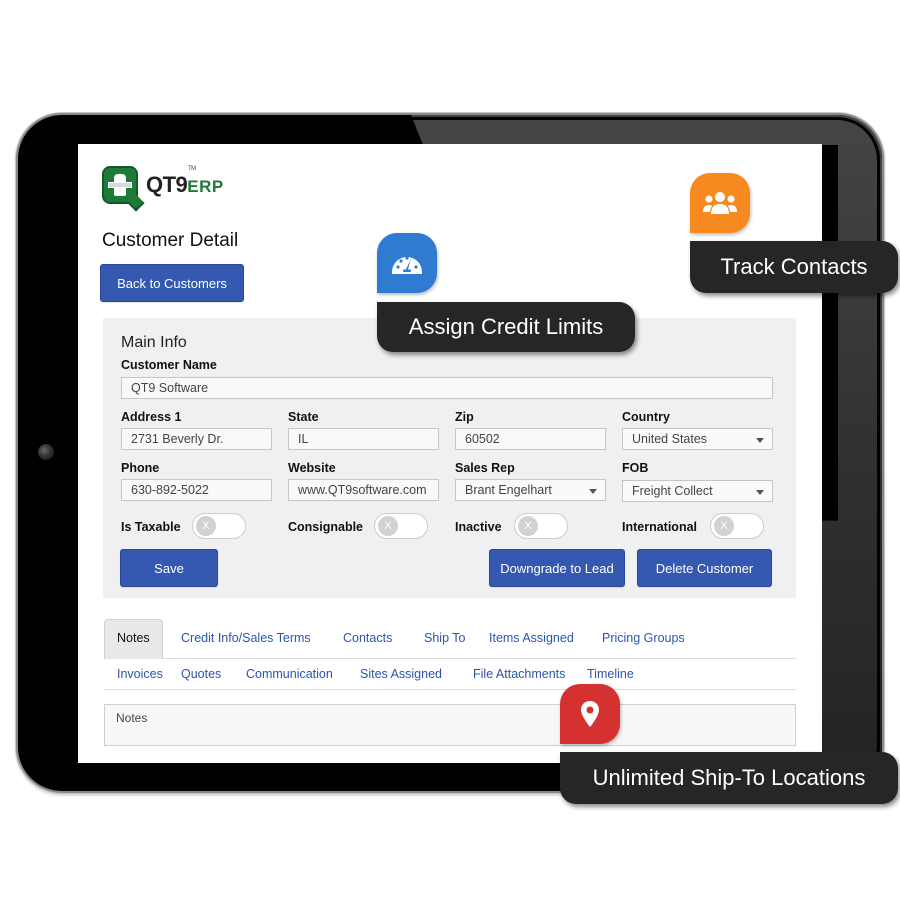 This screenshot has height=900, width=900. I want to click on users-icon, so click(720, 203).